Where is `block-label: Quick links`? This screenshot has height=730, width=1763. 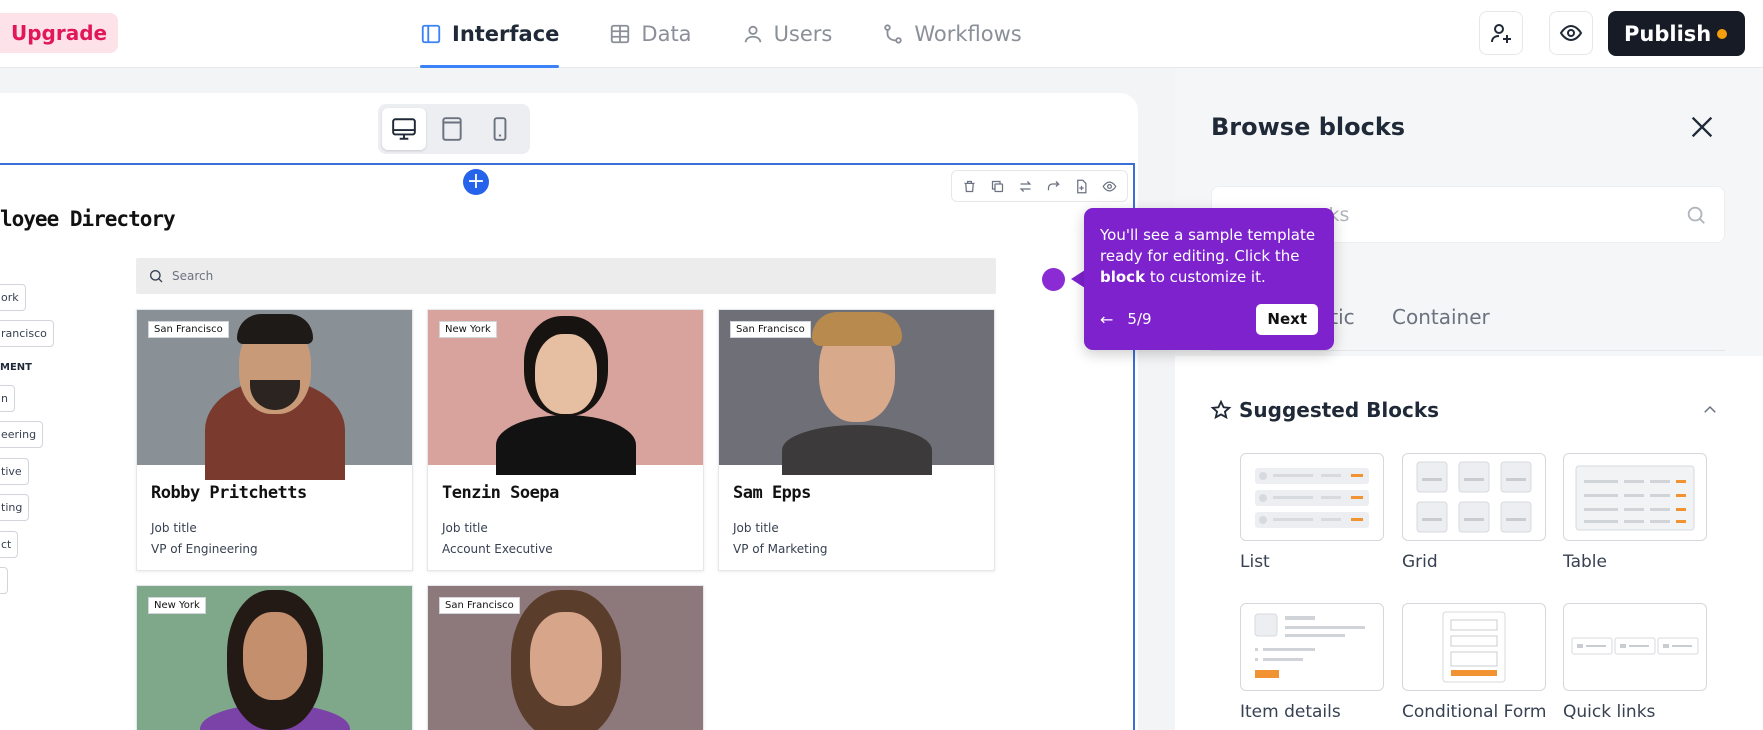 block-label: Quick links is located at coordinates (1609, 712).